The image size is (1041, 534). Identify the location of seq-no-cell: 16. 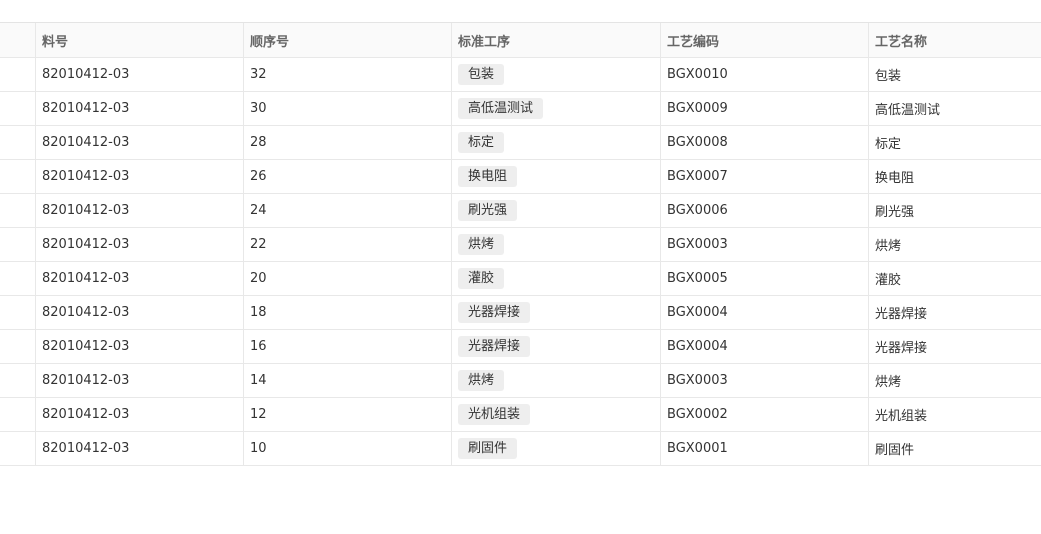
(348, 346).